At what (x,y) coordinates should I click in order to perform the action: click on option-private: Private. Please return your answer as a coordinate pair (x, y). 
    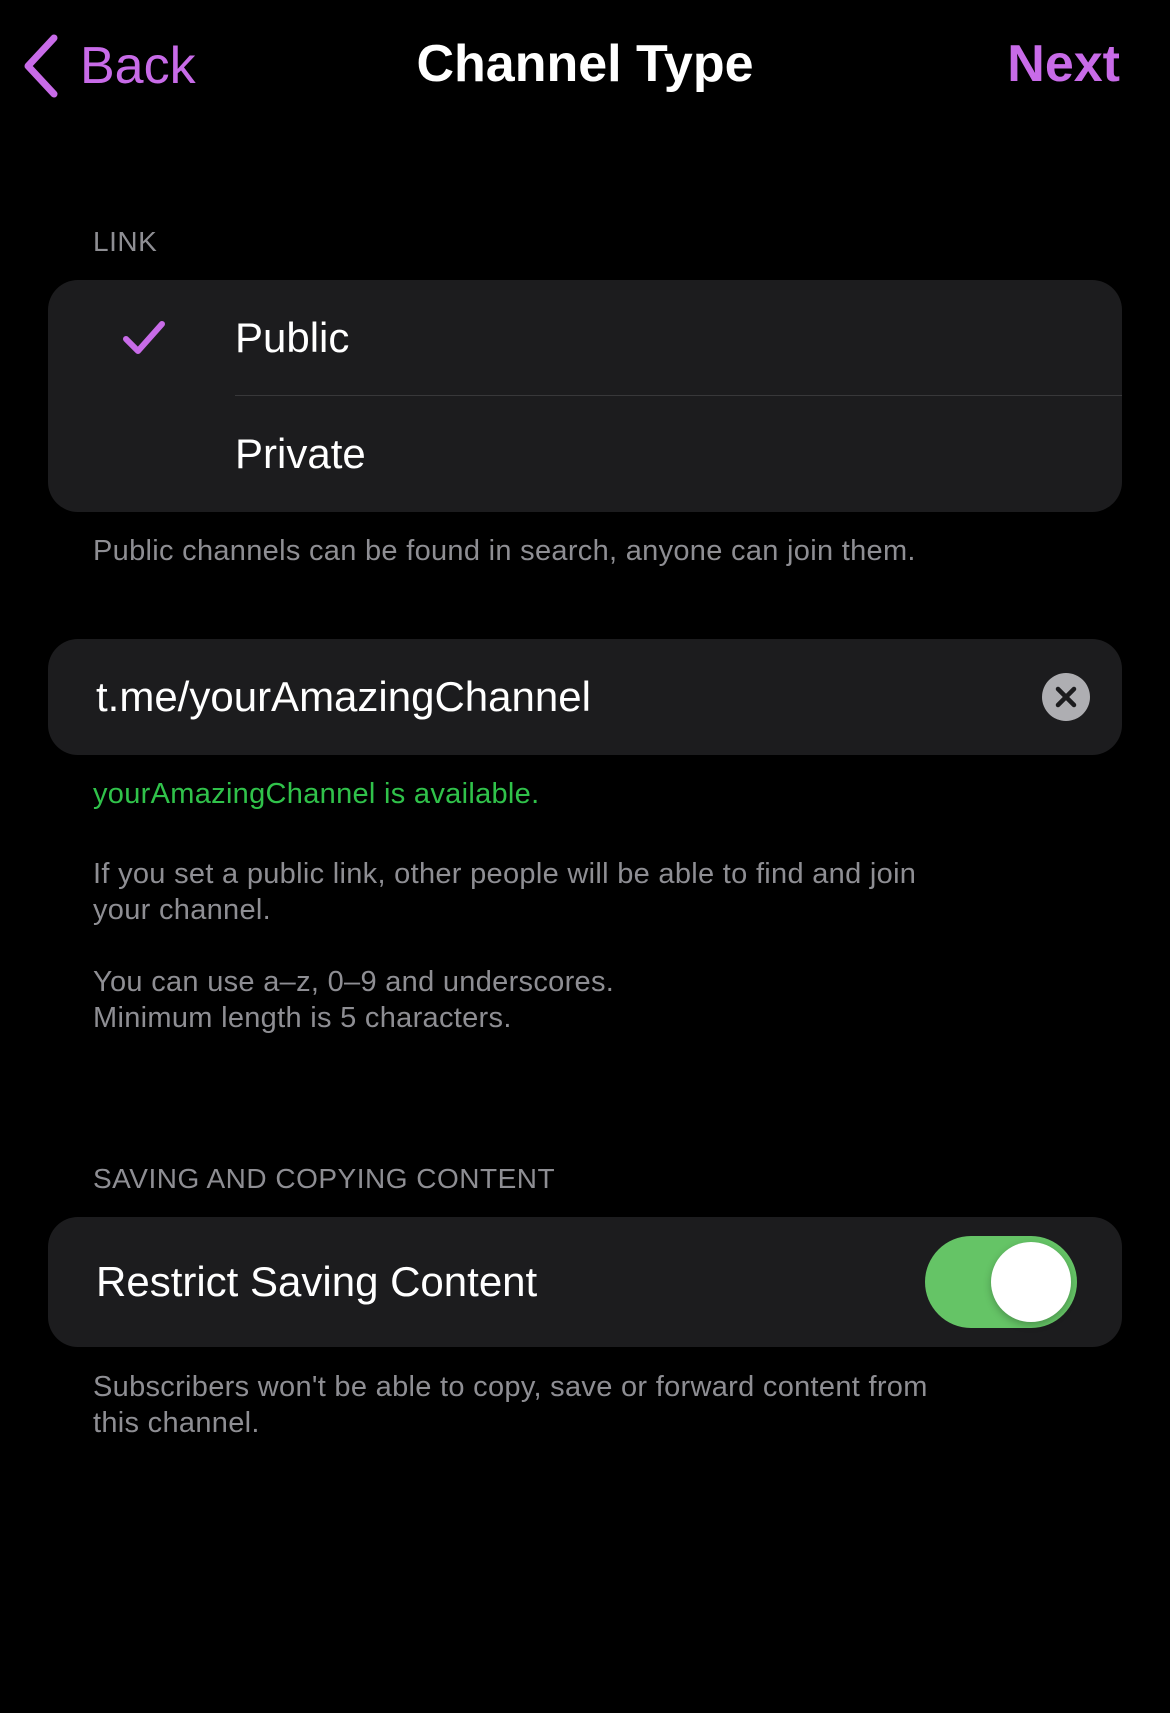
    Looking at the image, I should click on (585, 454).